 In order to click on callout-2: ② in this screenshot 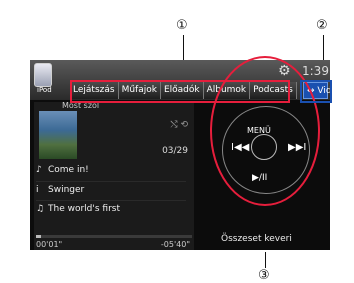, I will do `click(322, 25)`.